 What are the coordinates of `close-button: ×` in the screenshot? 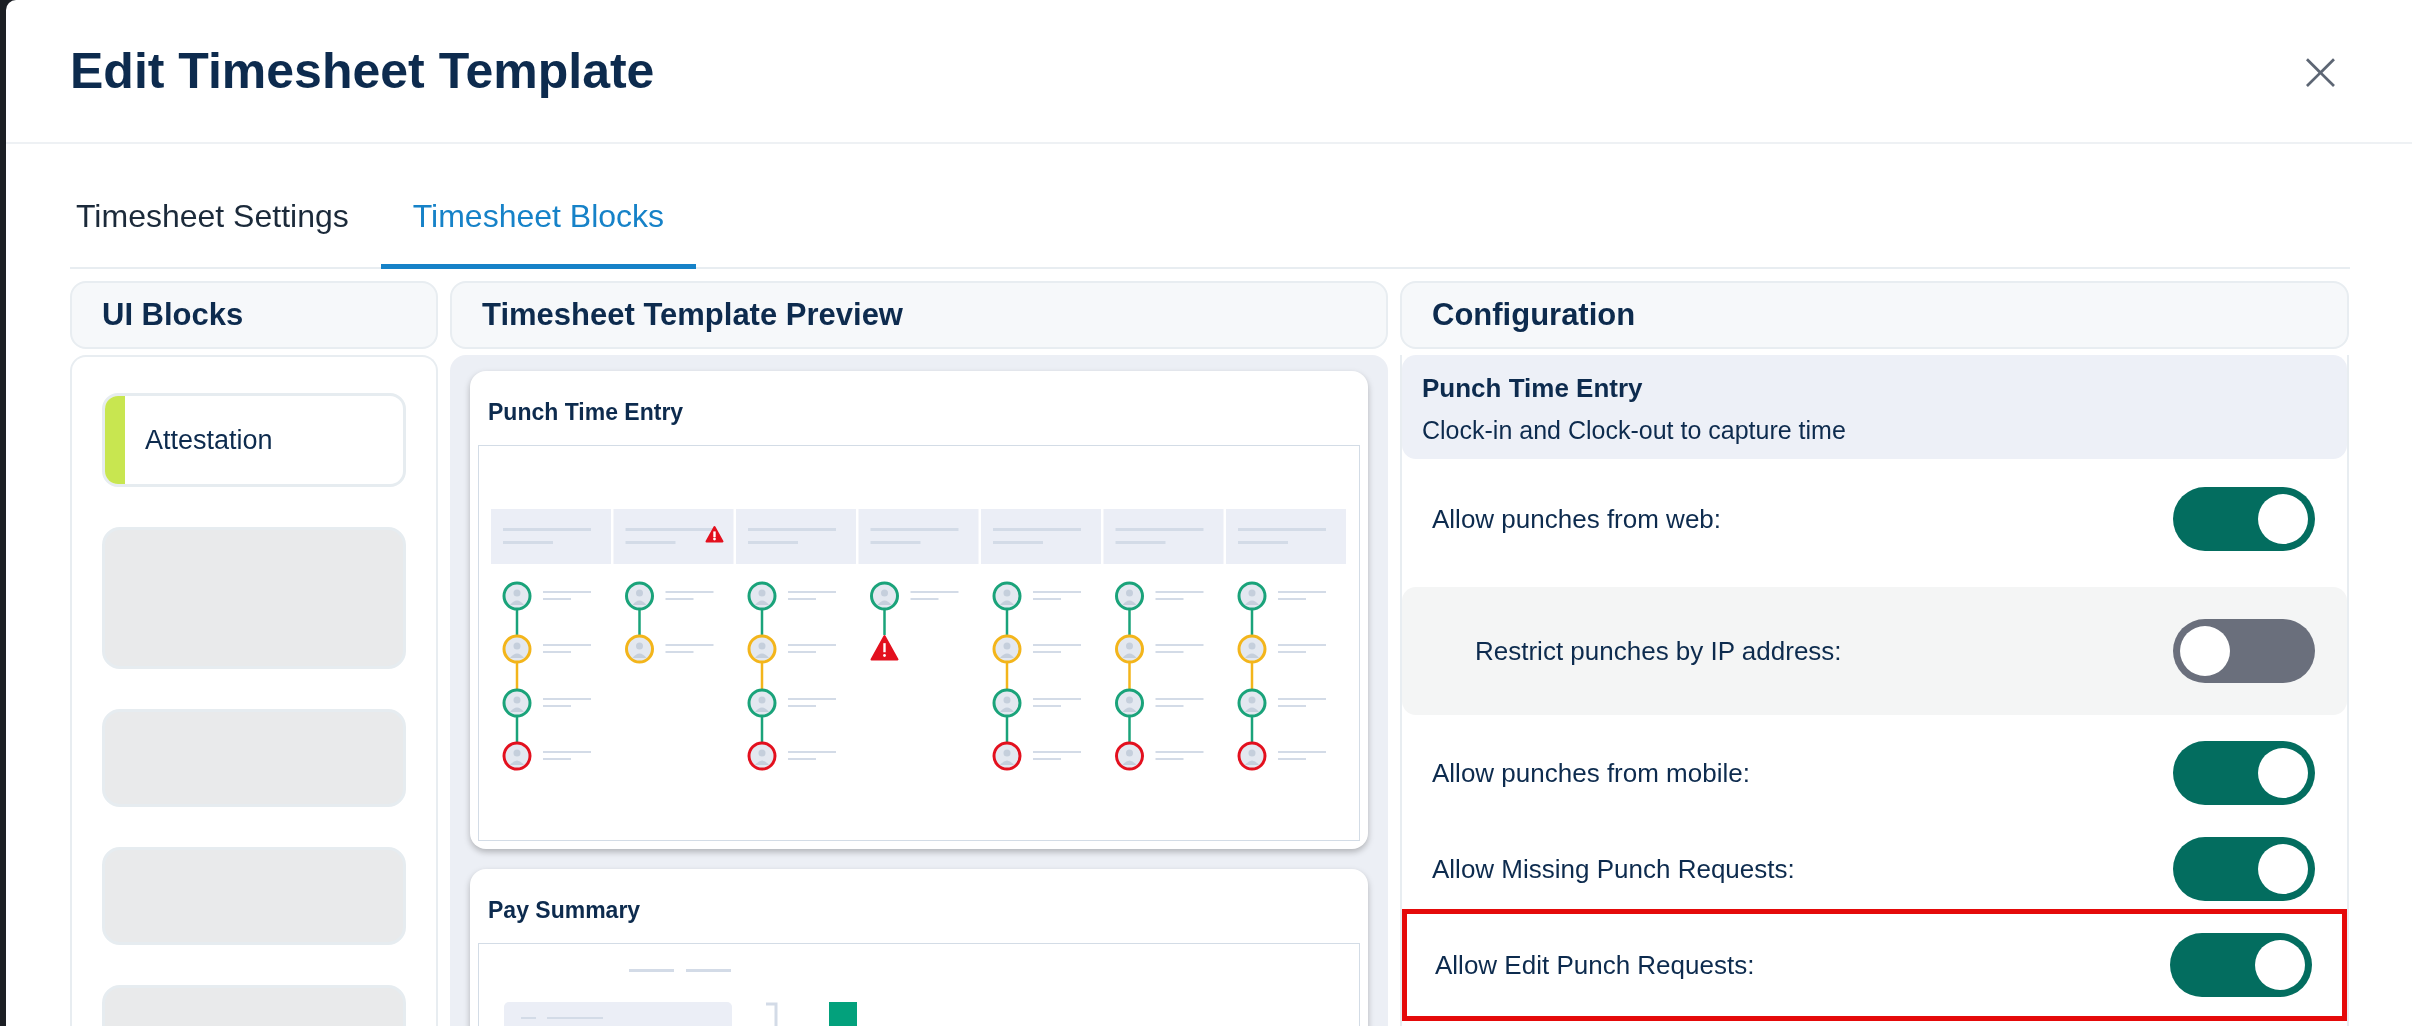 It's located at (2320, 71).